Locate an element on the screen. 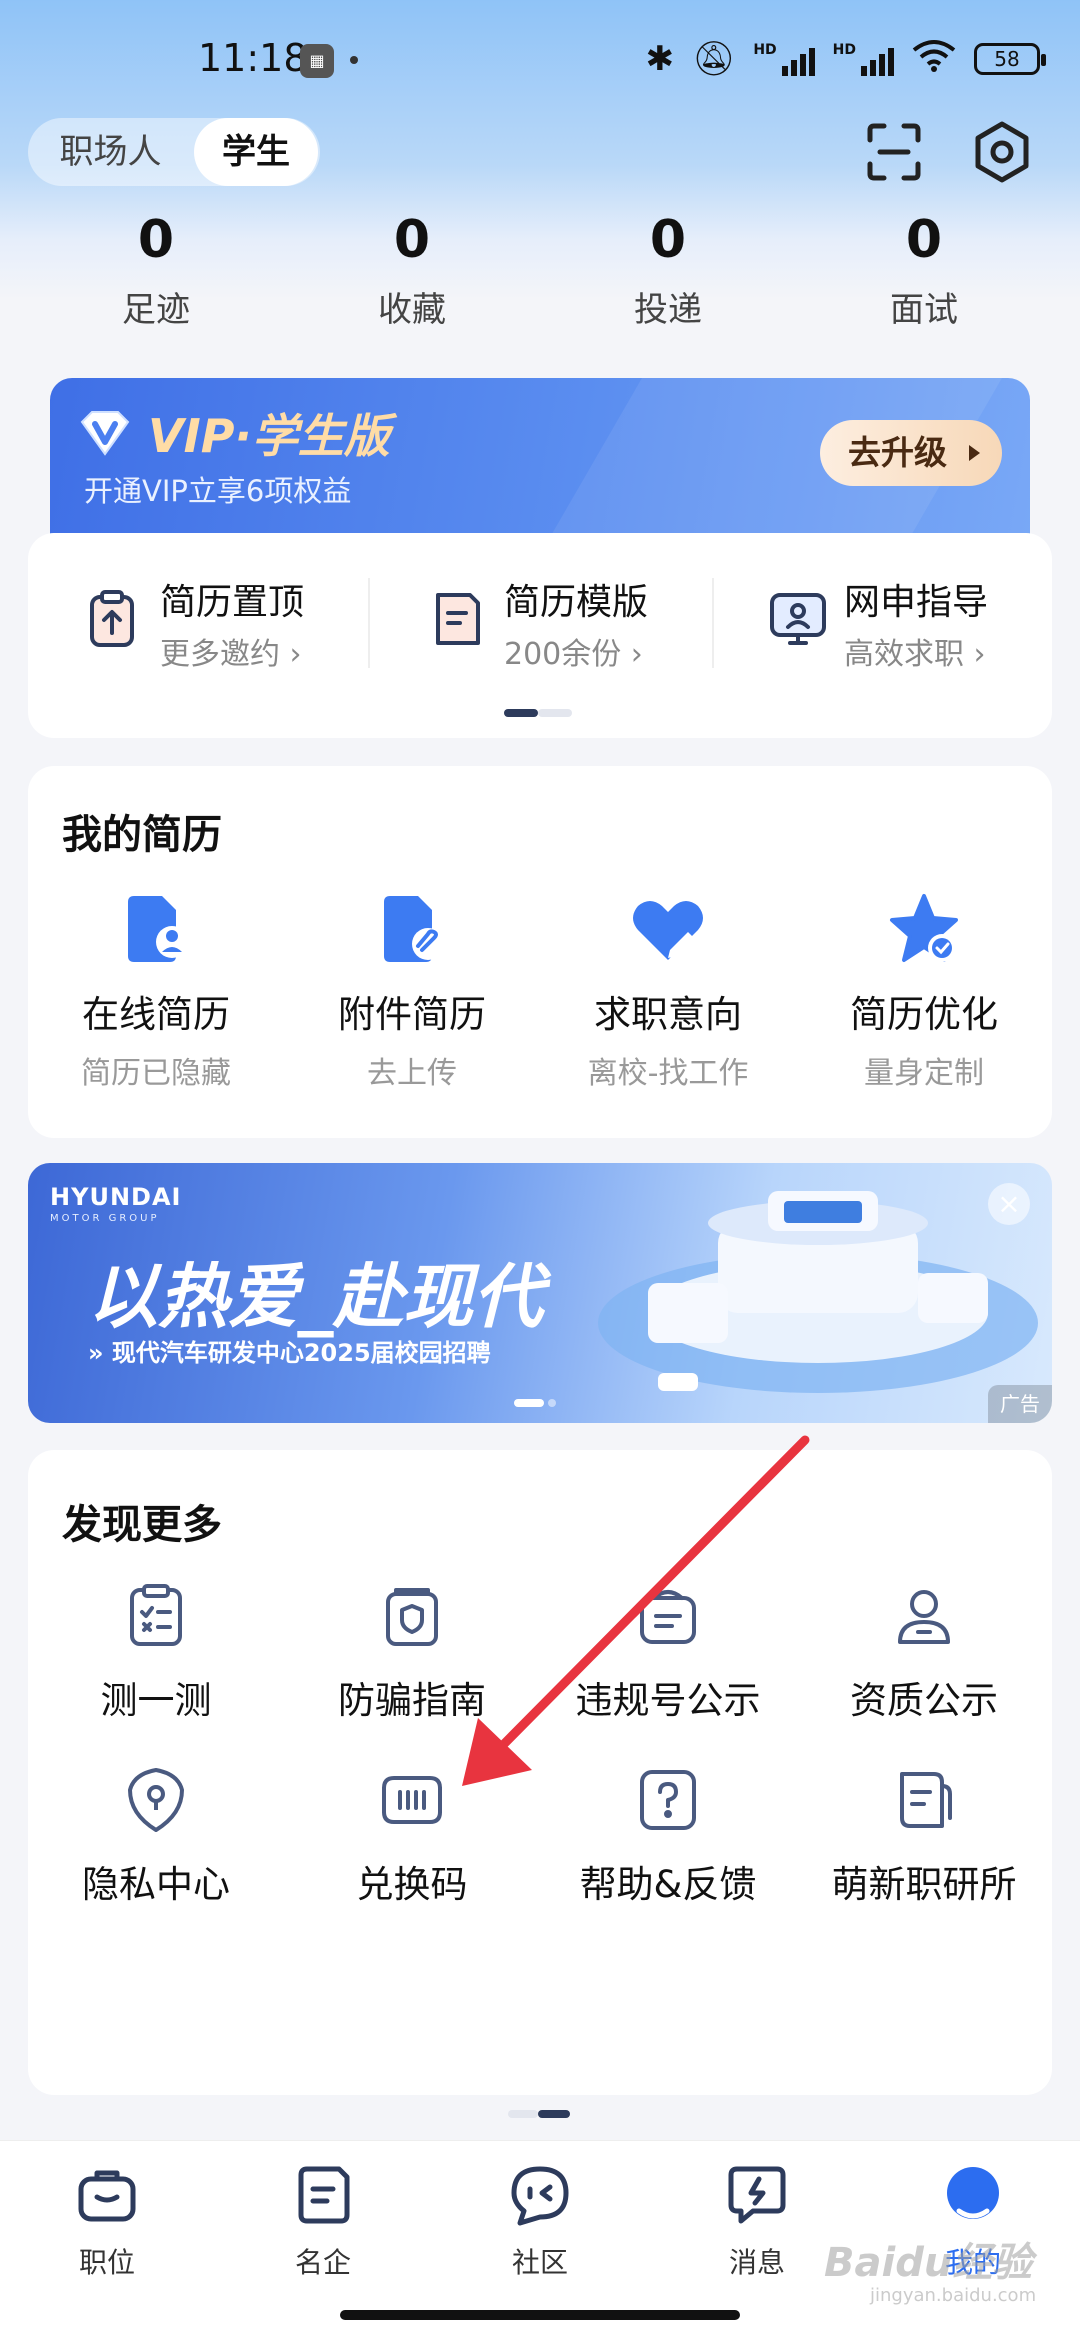 The width and height of the screenshot is (1080, 2340). discover-label: 资质公示 is located at coordinates (924, 1700).